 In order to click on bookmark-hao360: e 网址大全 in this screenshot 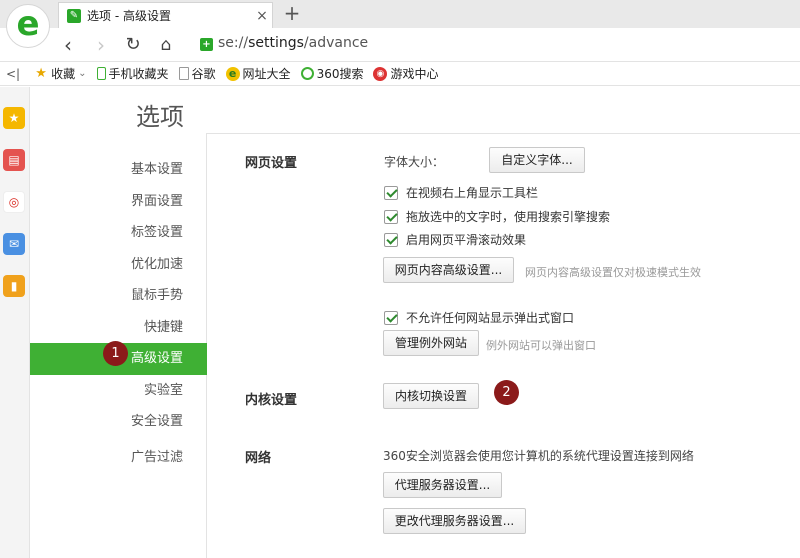, I will do `click(258, 73)`.